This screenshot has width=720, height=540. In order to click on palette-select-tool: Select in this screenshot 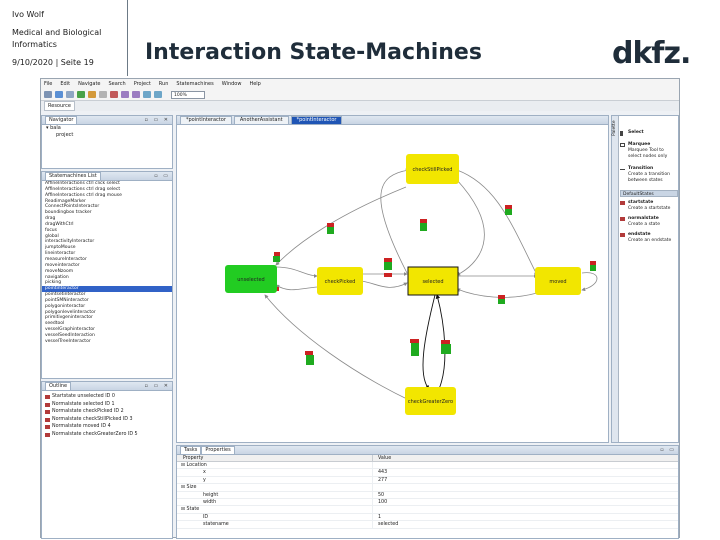, I will do `click(649, 133)`.